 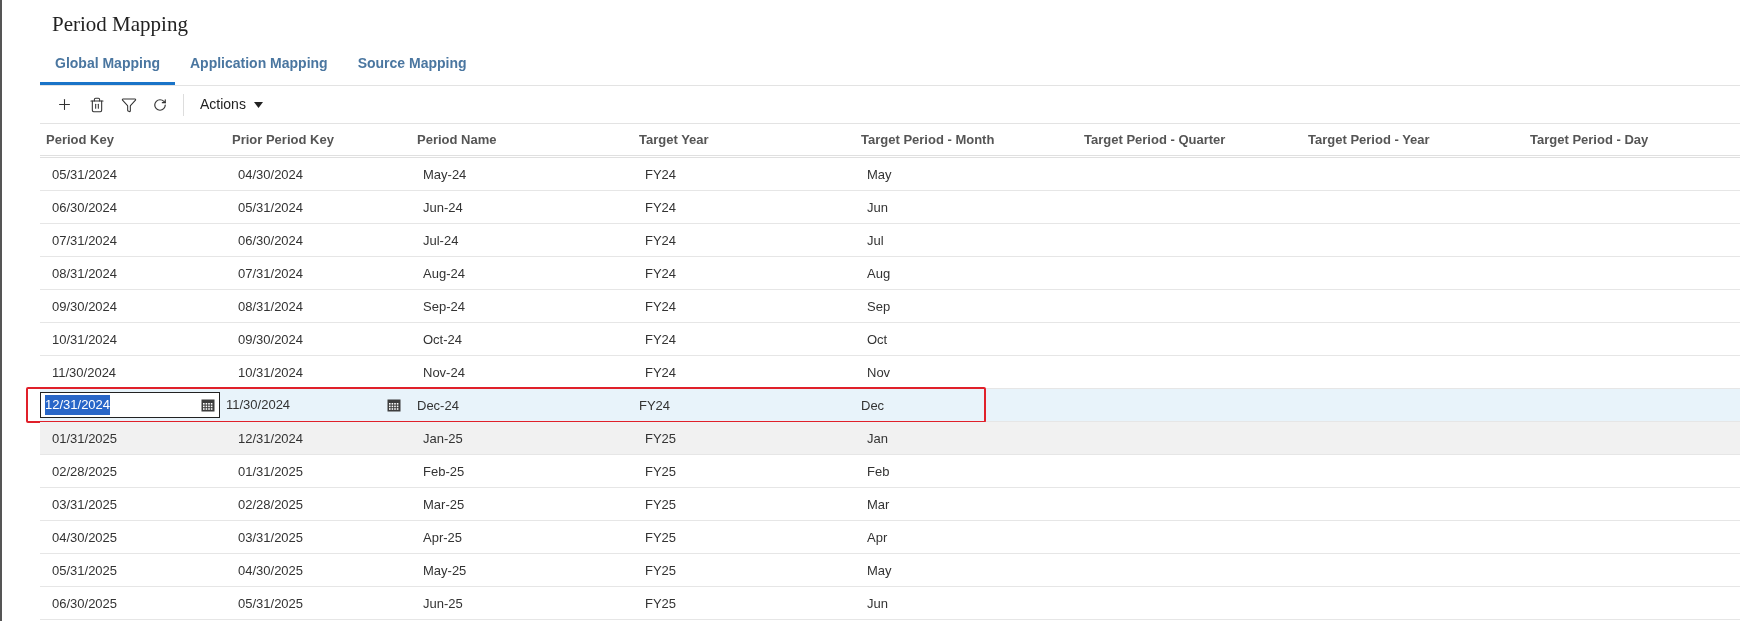 I want to click on selected-text: 12/31/2024, so click(x=78, y=405).